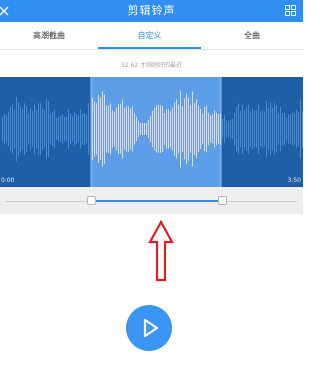 The height and width of the screenshot is (392, 320). I want to click on slider-selected-range, so click(156, 201).